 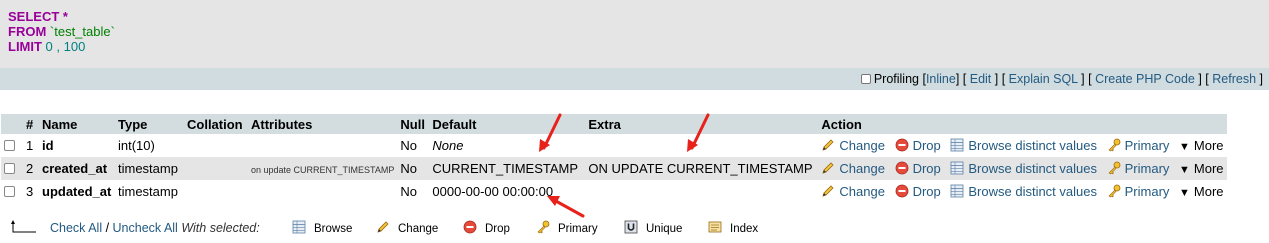 What do you see at coordinates (27, 31) in the screenshot?
I see `sql-keyword-from: FROM` at bounding box center [27, 31].